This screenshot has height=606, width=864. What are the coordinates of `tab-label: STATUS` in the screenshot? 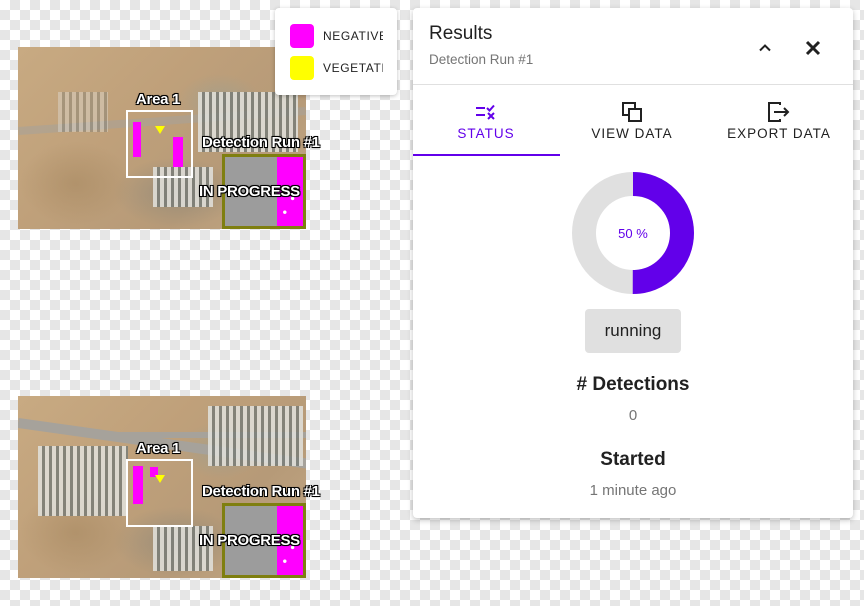 It's located at (486, 133).